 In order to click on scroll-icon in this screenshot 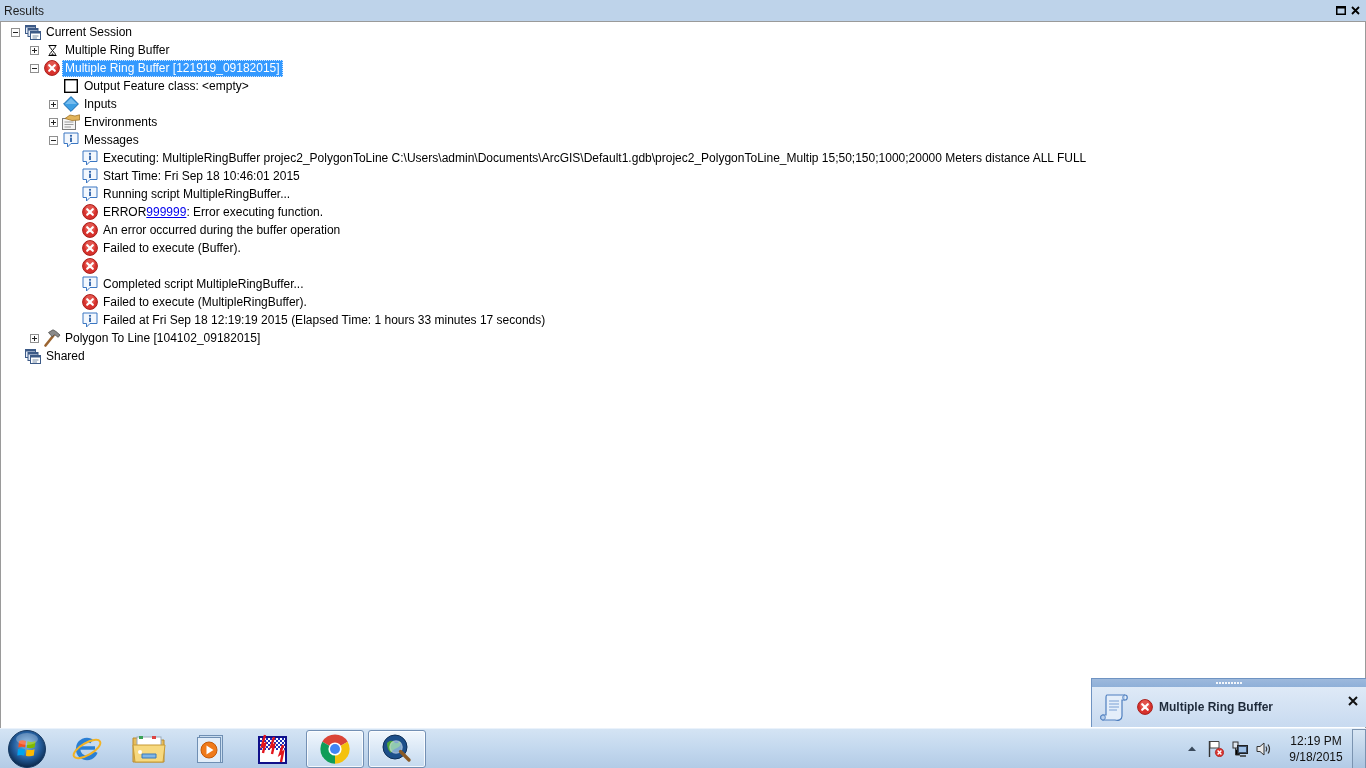, I will do `click(1114, 707)`.